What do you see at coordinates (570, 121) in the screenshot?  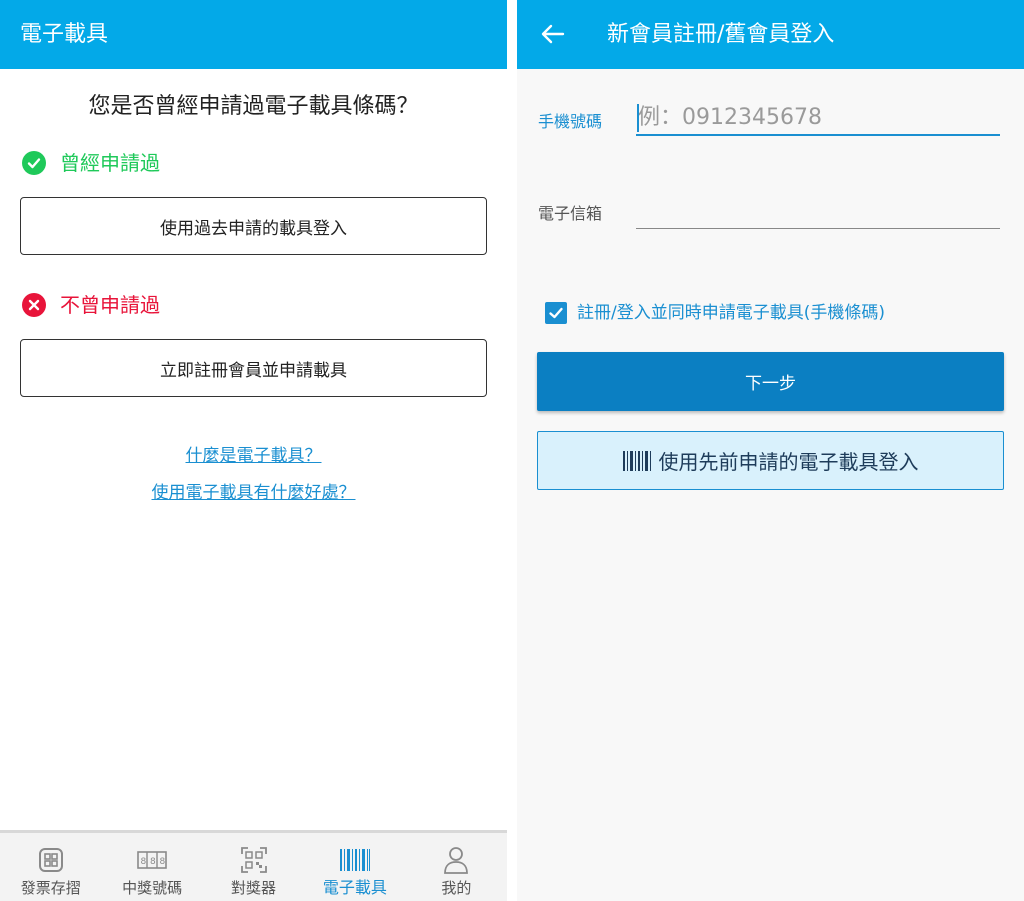 I see `phone-label: 手機號碼` at bounding box center [570, 121].